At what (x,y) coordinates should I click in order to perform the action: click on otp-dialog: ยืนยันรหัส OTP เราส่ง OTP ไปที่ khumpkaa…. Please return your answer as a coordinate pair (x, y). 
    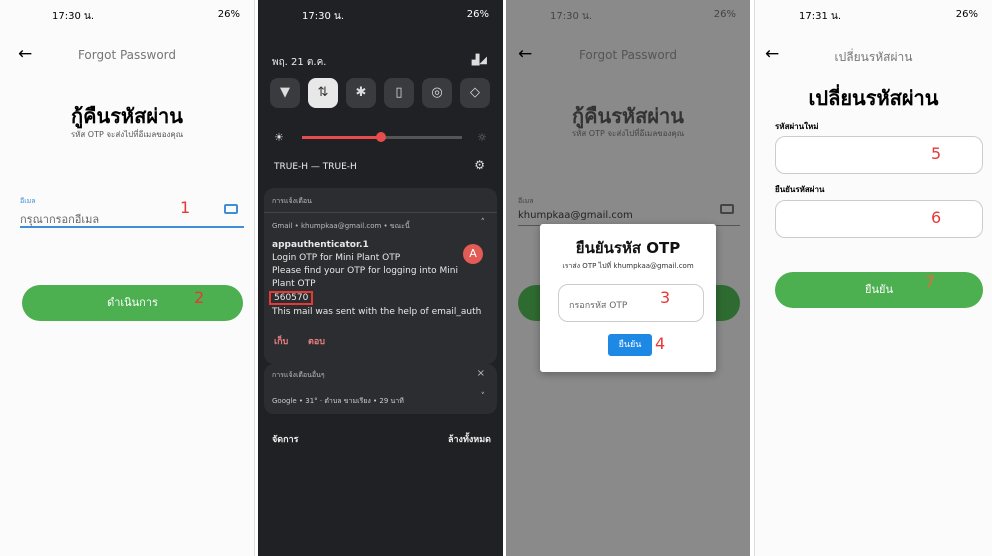
    Looking at the image, I should click on (628, 298).